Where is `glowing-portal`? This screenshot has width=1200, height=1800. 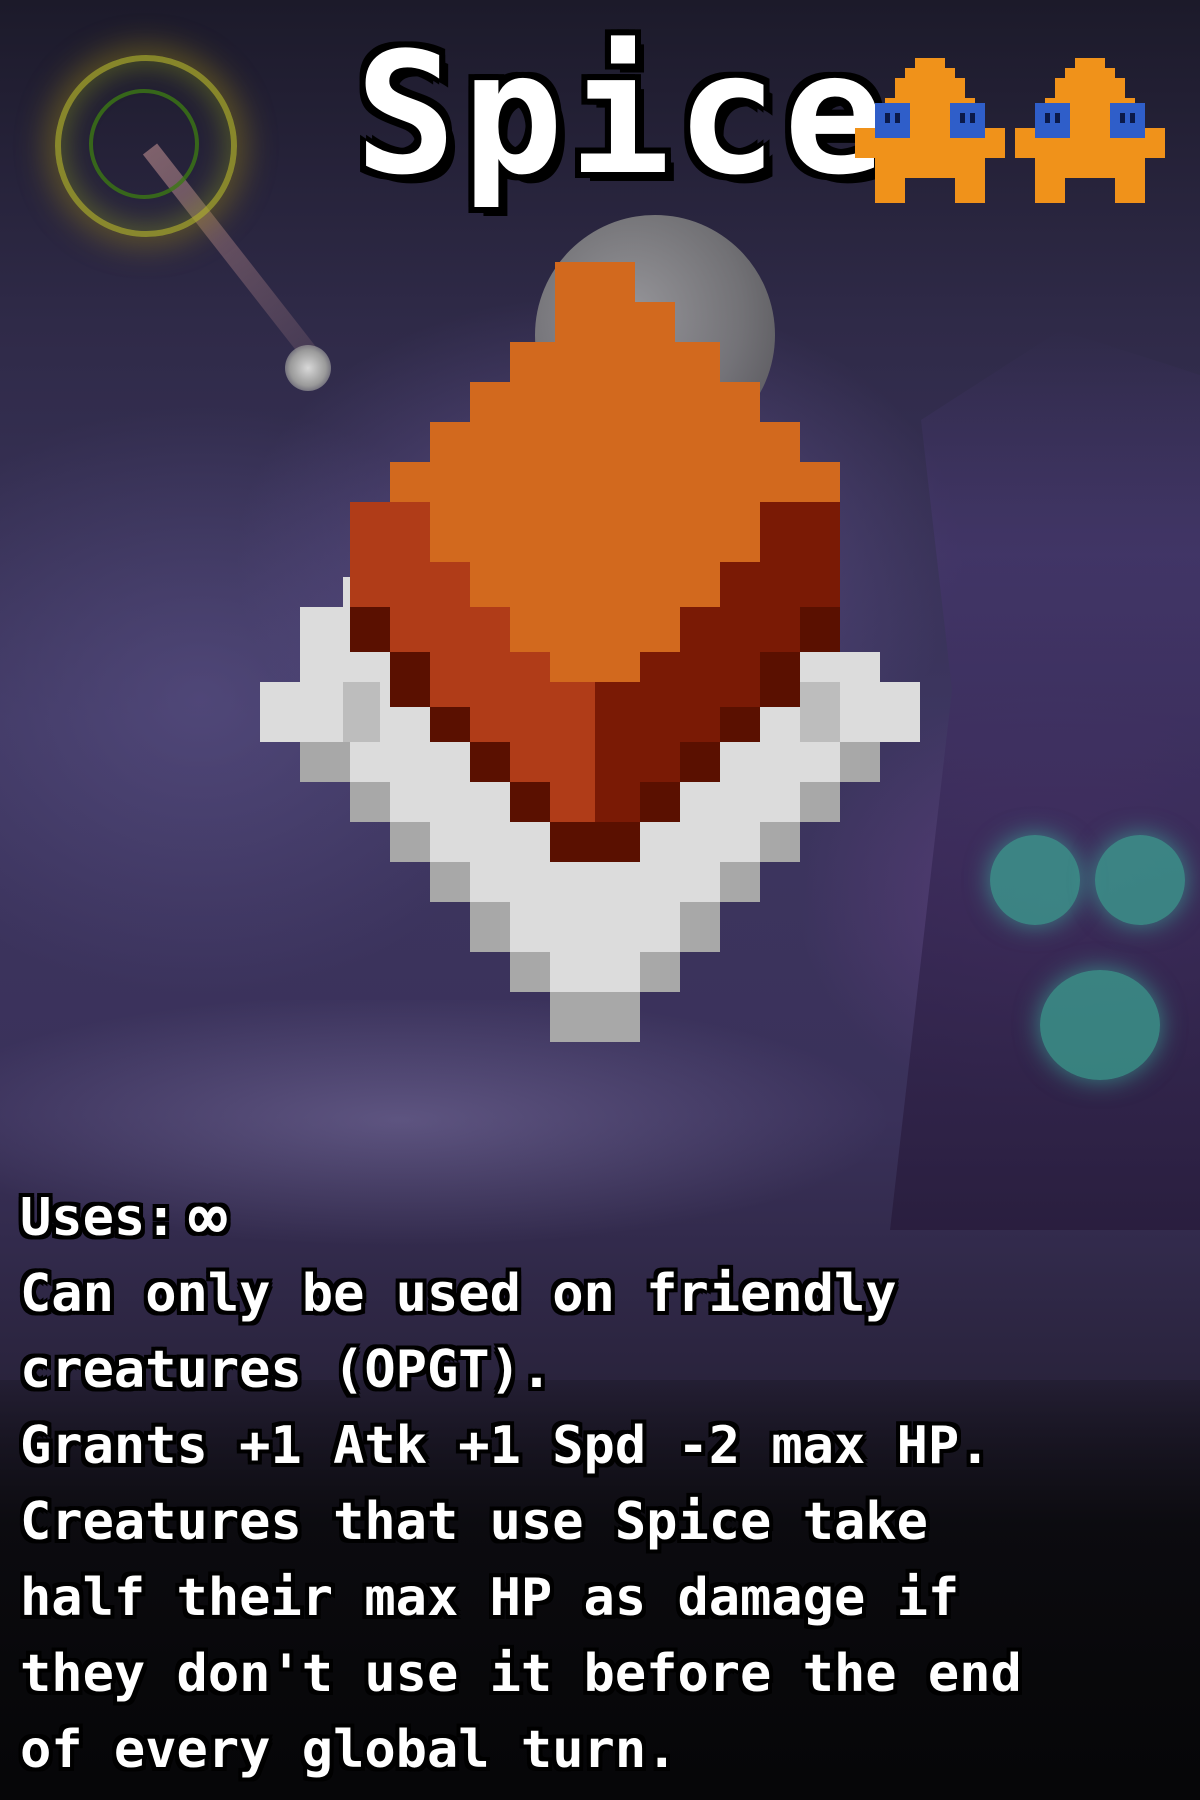 glowing-portal is located at coordinates (146, 146).